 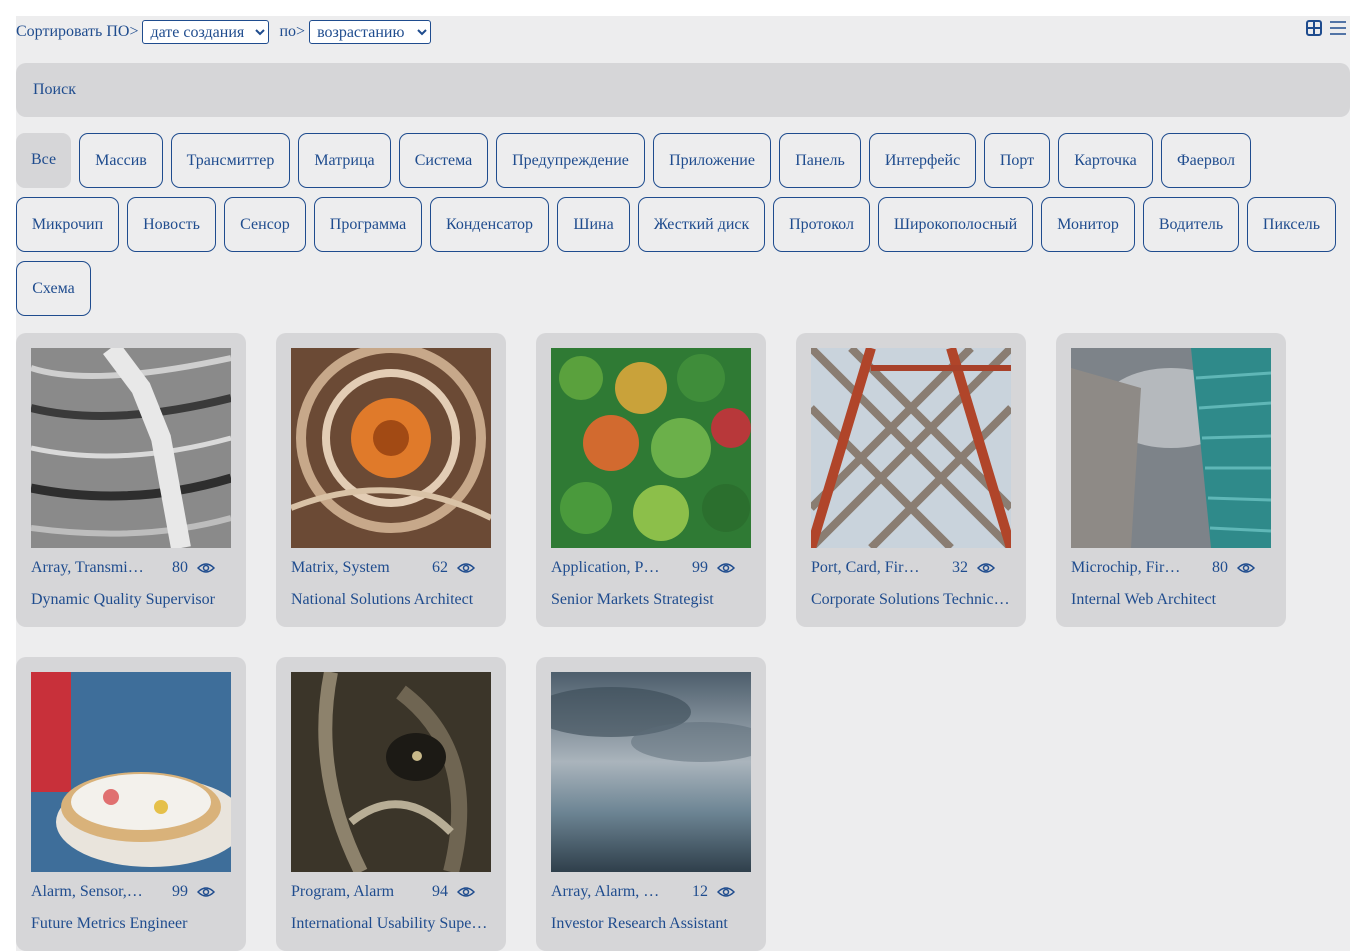 I want to click on chip-news: Новость, so click(x=171, y=224).